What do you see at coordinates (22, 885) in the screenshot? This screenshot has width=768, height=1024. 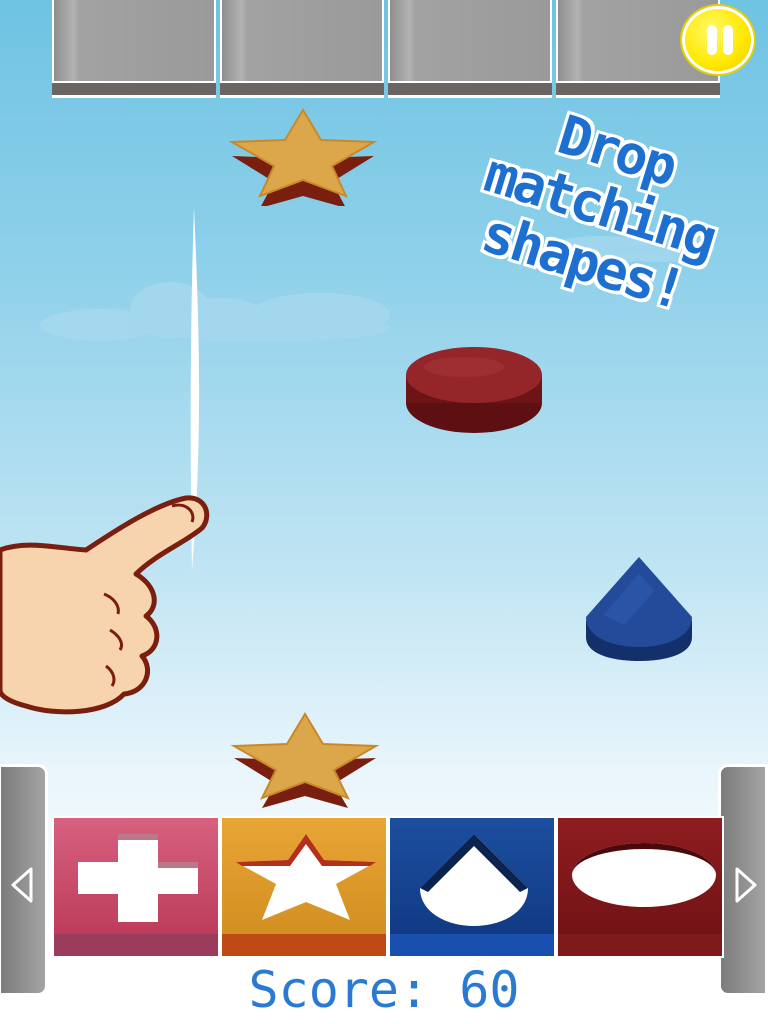 I see `arrow-left-icon` at bounding box center [22, 885].